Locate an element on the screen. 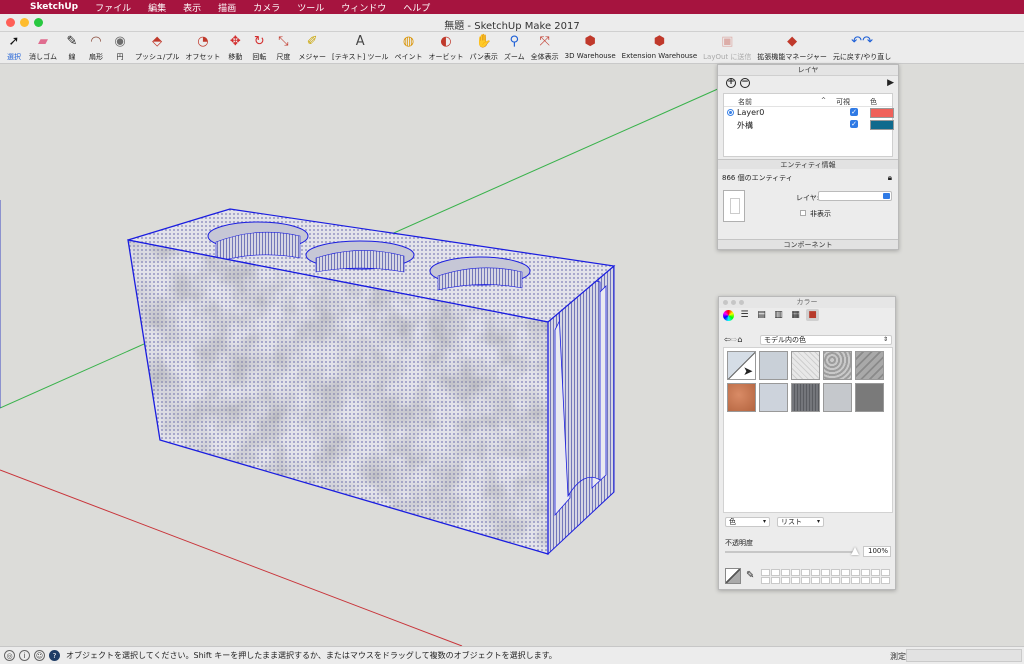  geo-location-icon: ◎ is located at coordinates (9, 655).